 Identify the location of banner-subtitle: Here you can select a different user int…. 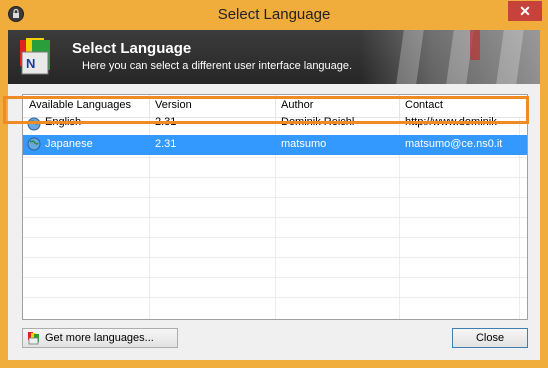
(217, 66).